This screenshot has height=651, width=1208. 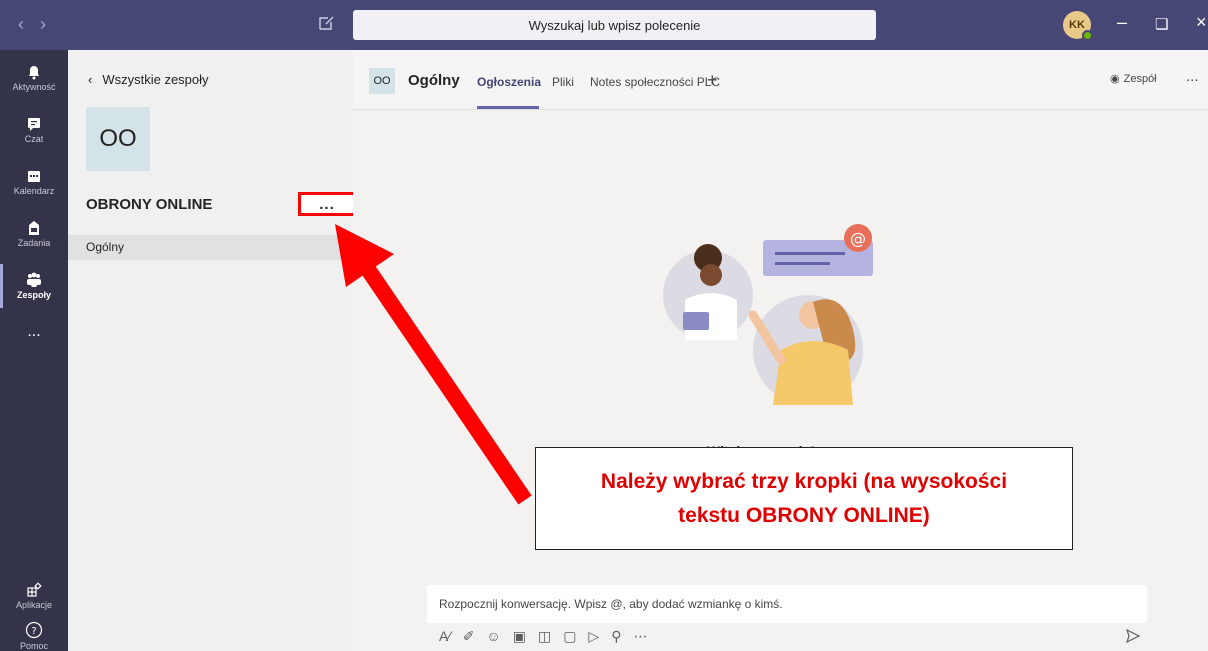 I want to click on praise-icon: ⚲, so click(x=616, y=636).